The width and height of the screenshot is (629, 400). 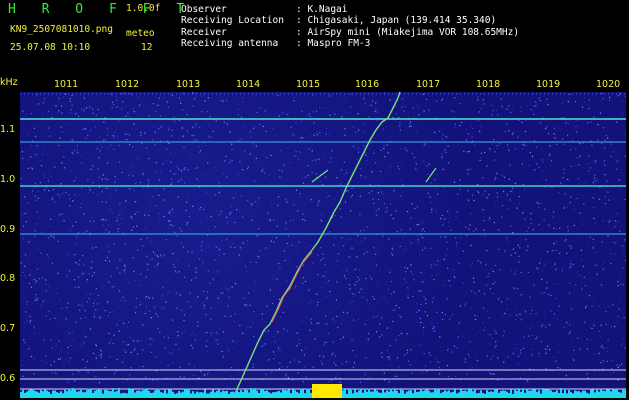 What do you see at coordinates (8, 278) in the screenshot?
I see `y-tick-label: 0.8` at bounding box center [8, 278].